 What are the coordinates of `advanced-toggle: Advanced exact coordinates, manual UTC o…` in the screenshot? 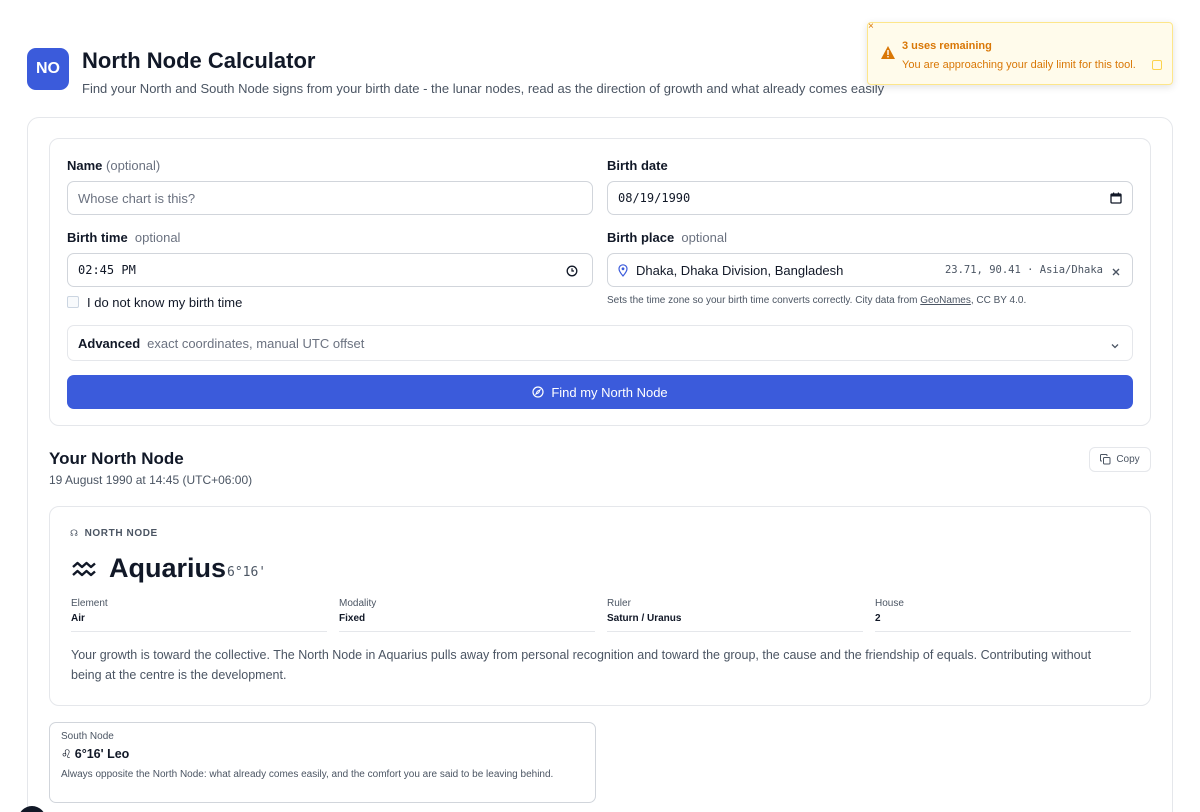 It's located at (600, 343).